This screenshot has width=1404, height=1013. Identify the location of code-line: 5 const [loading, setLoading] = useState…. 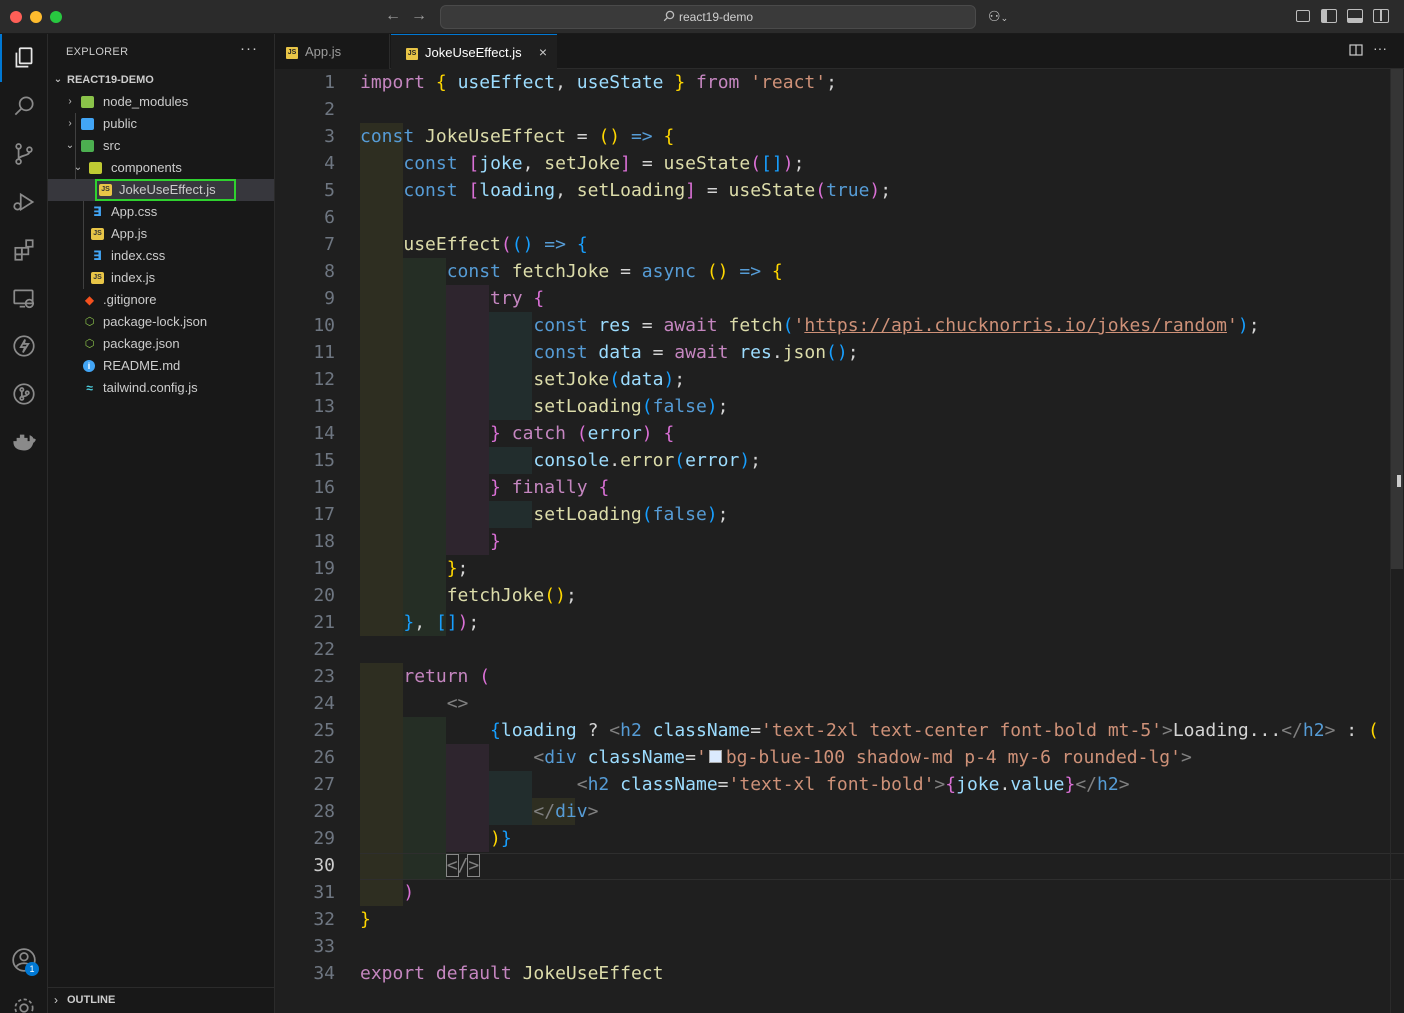
(608, 190).